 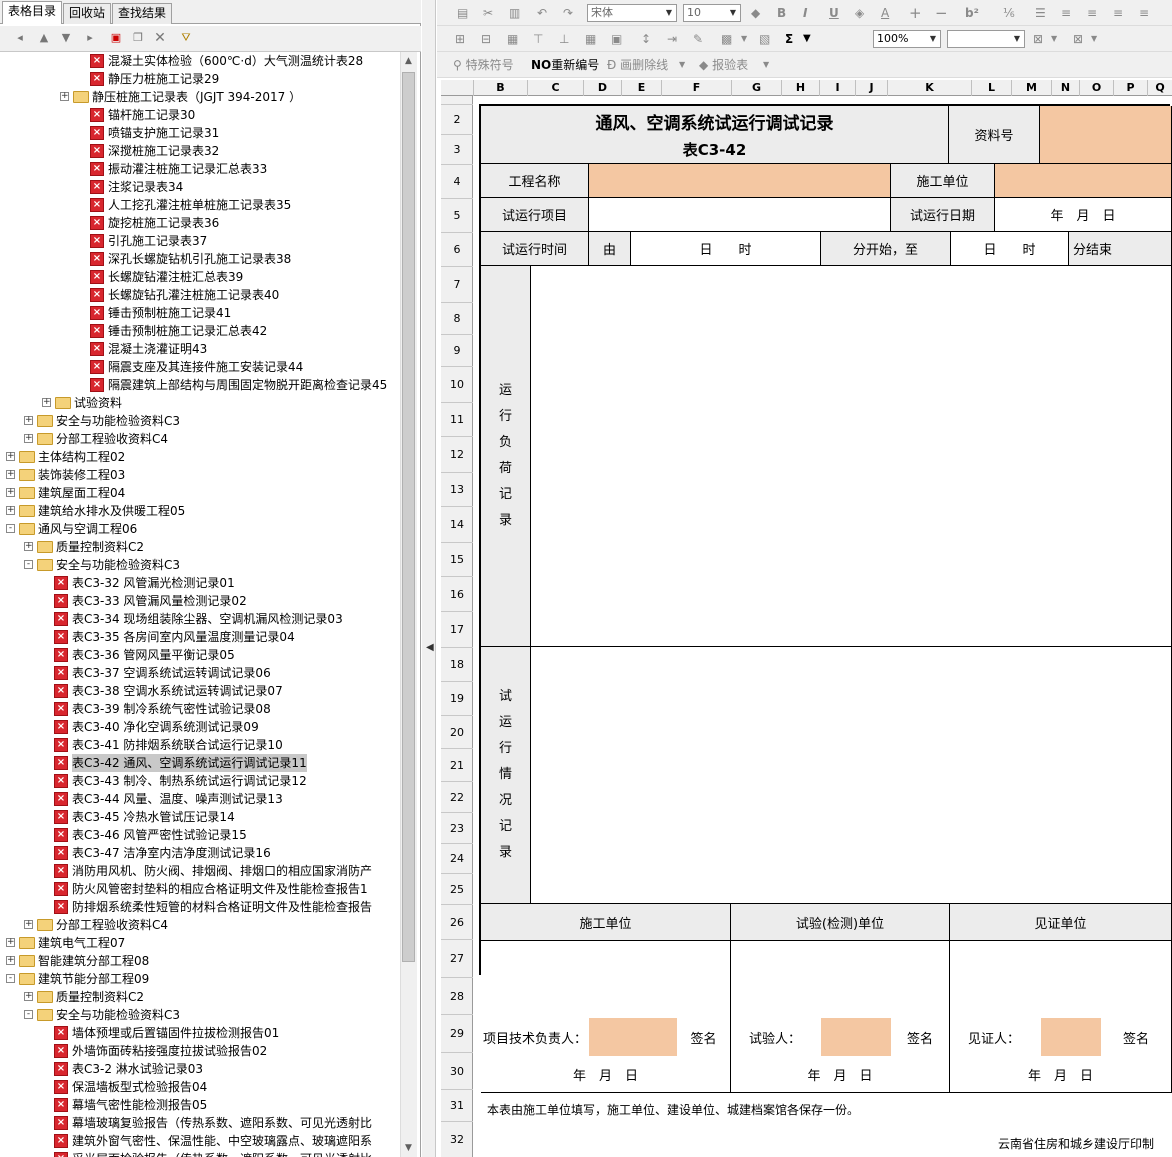 What do you see at coordinates (851, 775) in the screenshot?
I see `run-record-field` at bounding box center [851, 775].